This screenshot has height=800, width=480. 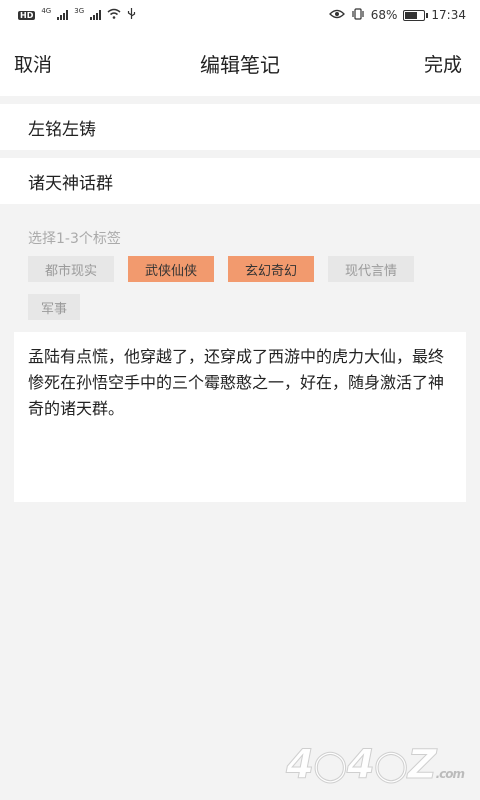 I want to click on header: 取消 编辑笔记 完成, so click(x=240, y=63).